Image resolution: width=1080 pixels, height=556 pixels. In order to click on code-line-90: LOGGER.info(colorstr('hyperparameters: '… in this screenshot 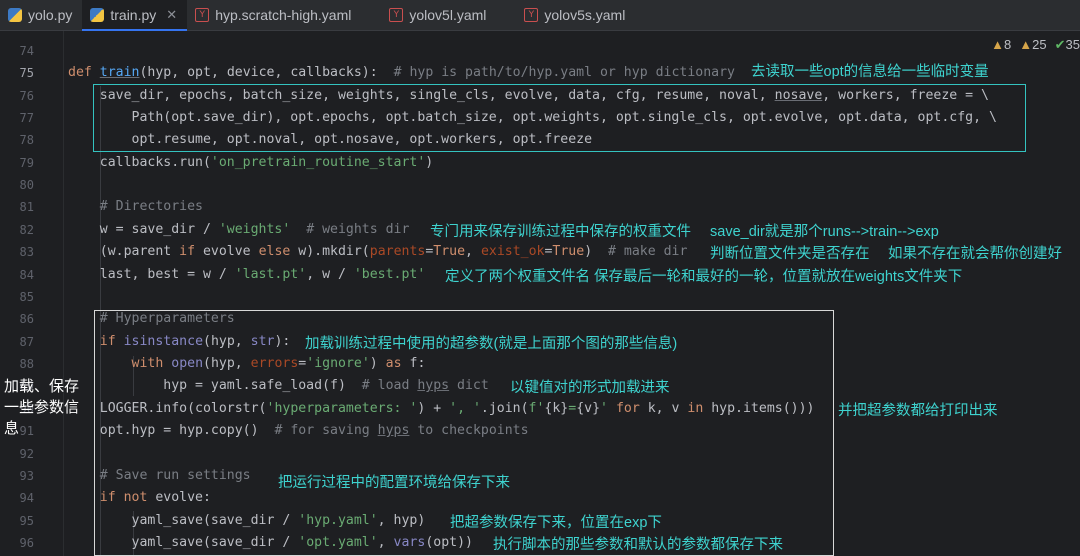, I will do `click(441, 408)`.